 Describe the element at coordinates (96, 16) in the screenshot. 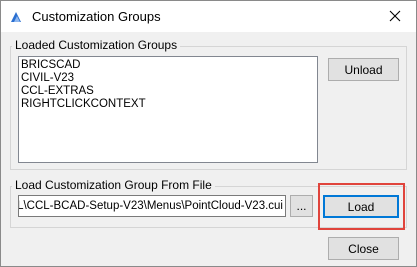

I see `window-title: Customization Groups` at that location.